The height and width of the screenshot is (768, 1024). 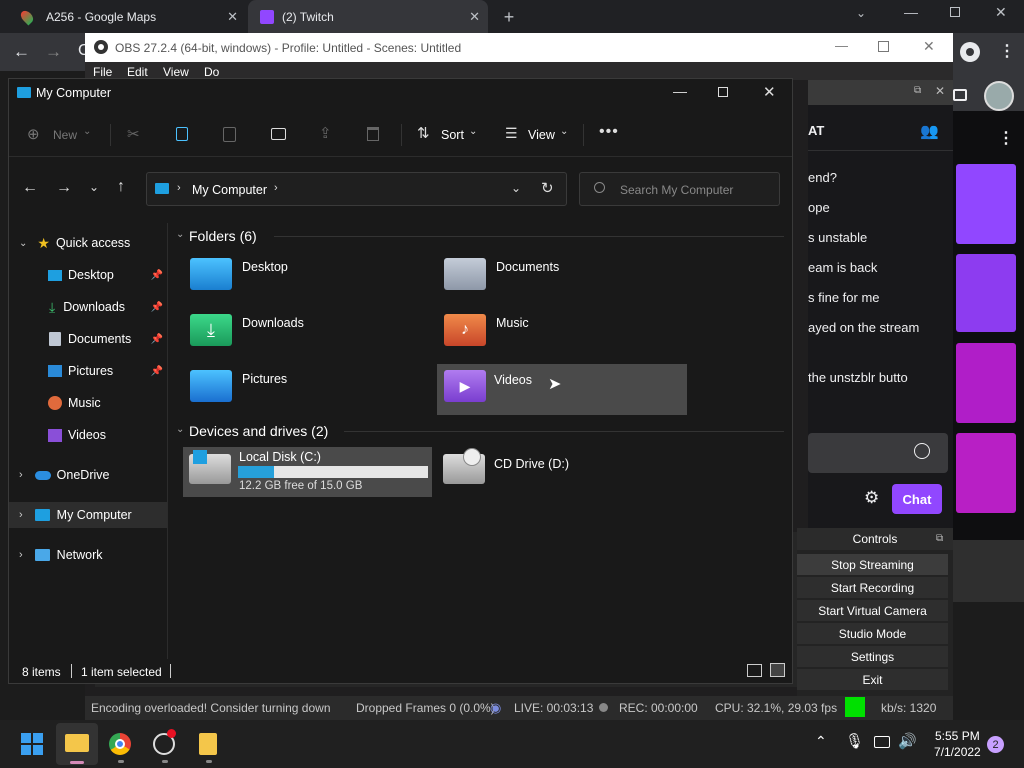 I want to click on view-button: View, so click(x=541, y=135).